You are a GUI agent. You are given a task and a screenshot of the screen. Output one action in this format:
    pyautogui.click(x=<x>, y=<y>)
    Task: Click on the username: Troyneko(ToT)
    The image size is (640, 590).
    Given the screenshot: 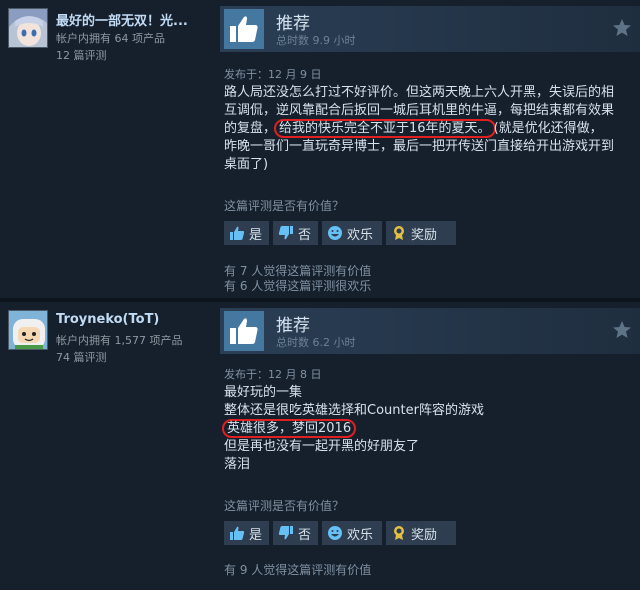 What is the action you would take?
    pyautogui.click(x=136, y=319)
    